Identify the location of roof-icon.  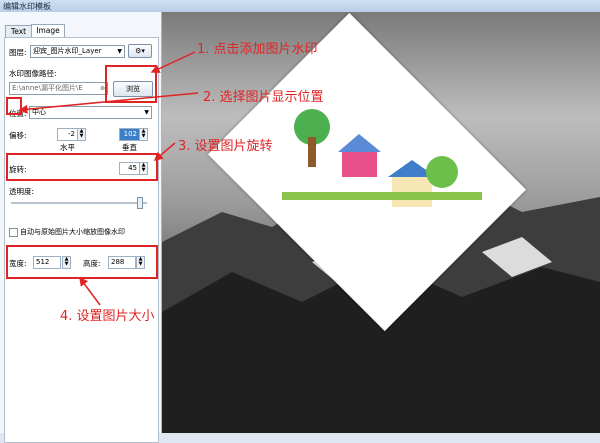
(359, 143).